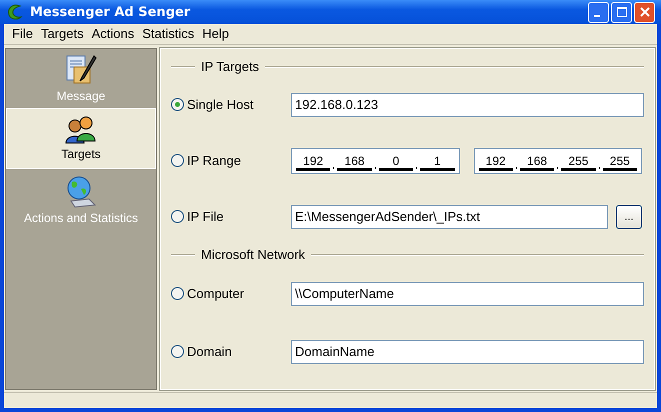 The width and height of the screenshot is (661, 412). I want to click on menu-item: Actions, so click(113, 34).